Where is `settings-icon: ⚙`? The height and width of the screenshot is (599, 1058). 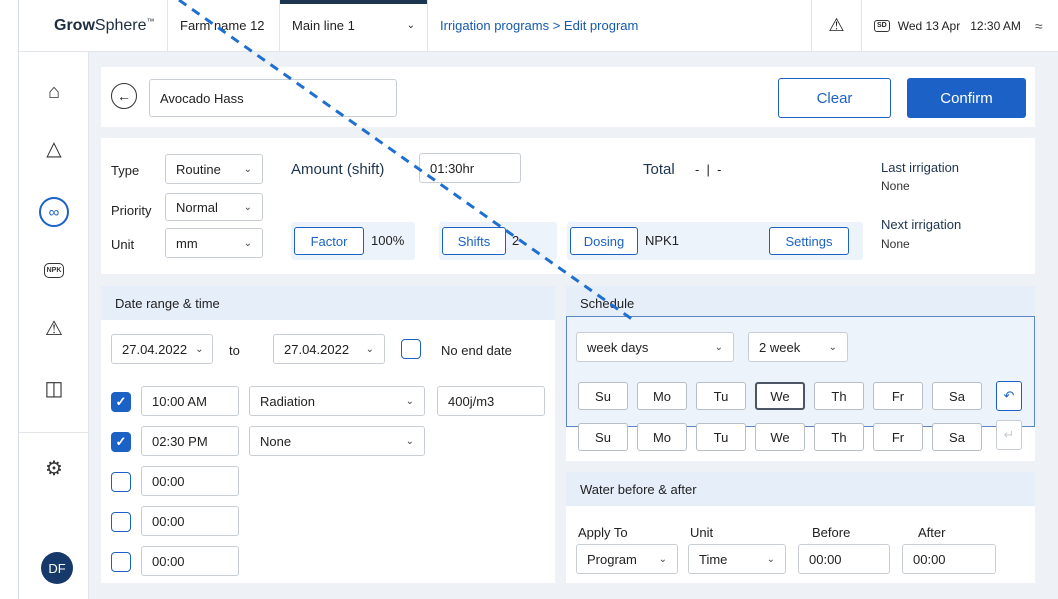
settings-icon: ⚙ is located at coordinates (54, 468).